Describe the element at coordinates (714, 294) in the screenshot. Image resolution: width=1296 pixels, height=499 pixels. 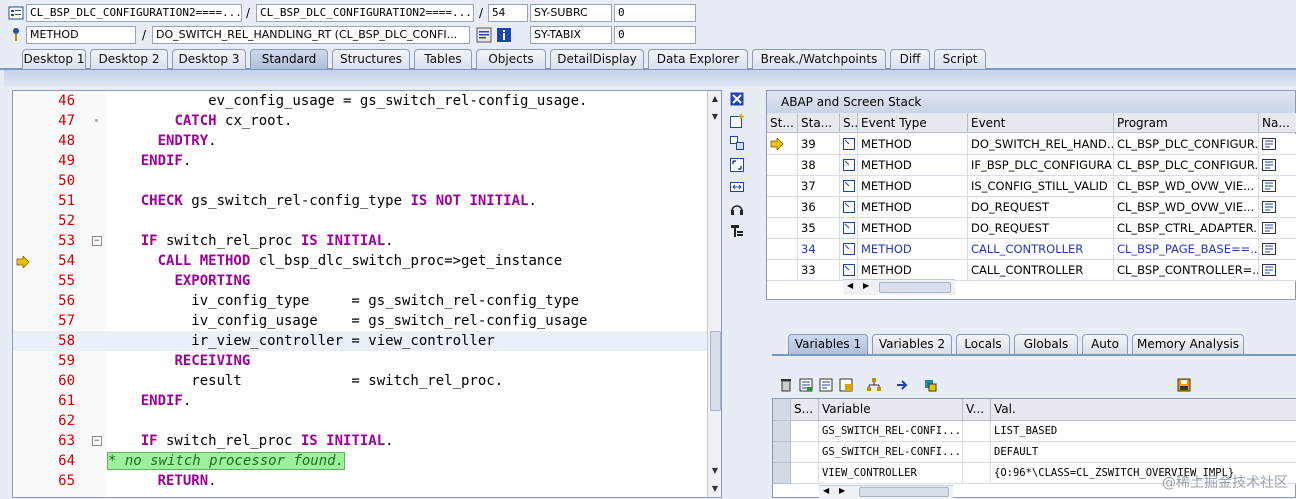
I see `editor-vertical-scrollbar: ▲ ▼ ▼ ▼` at that location.